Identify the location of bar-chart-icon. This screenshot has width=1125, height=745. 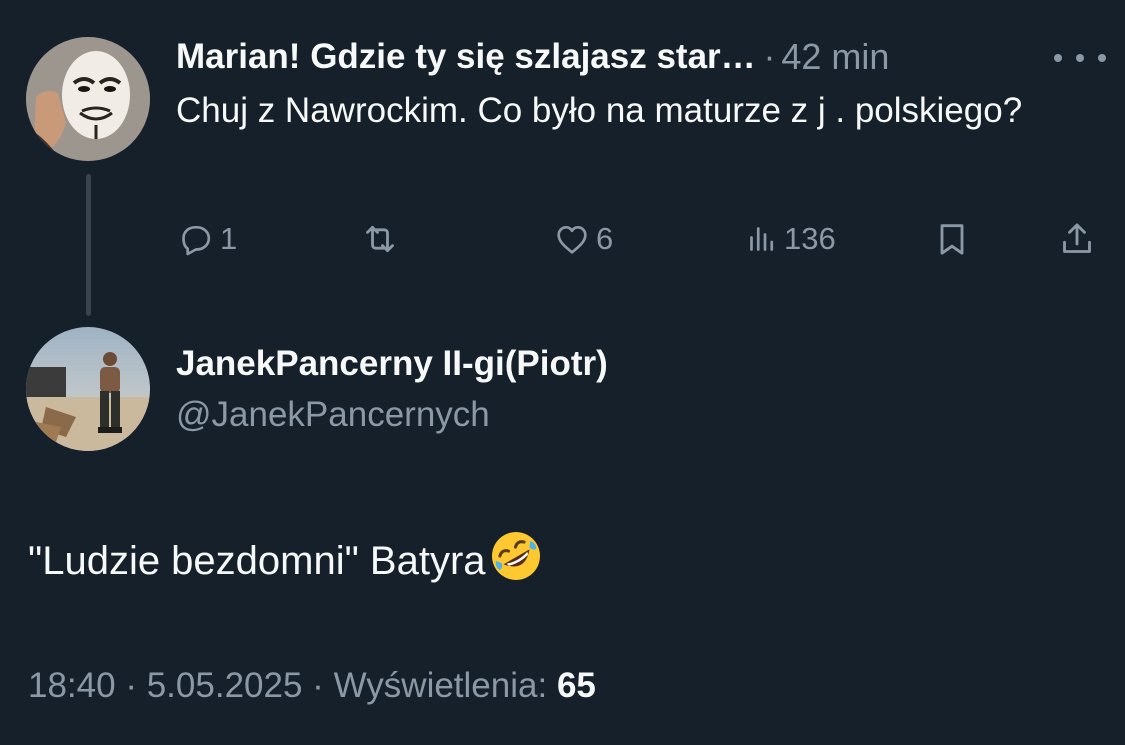
(762, 239).